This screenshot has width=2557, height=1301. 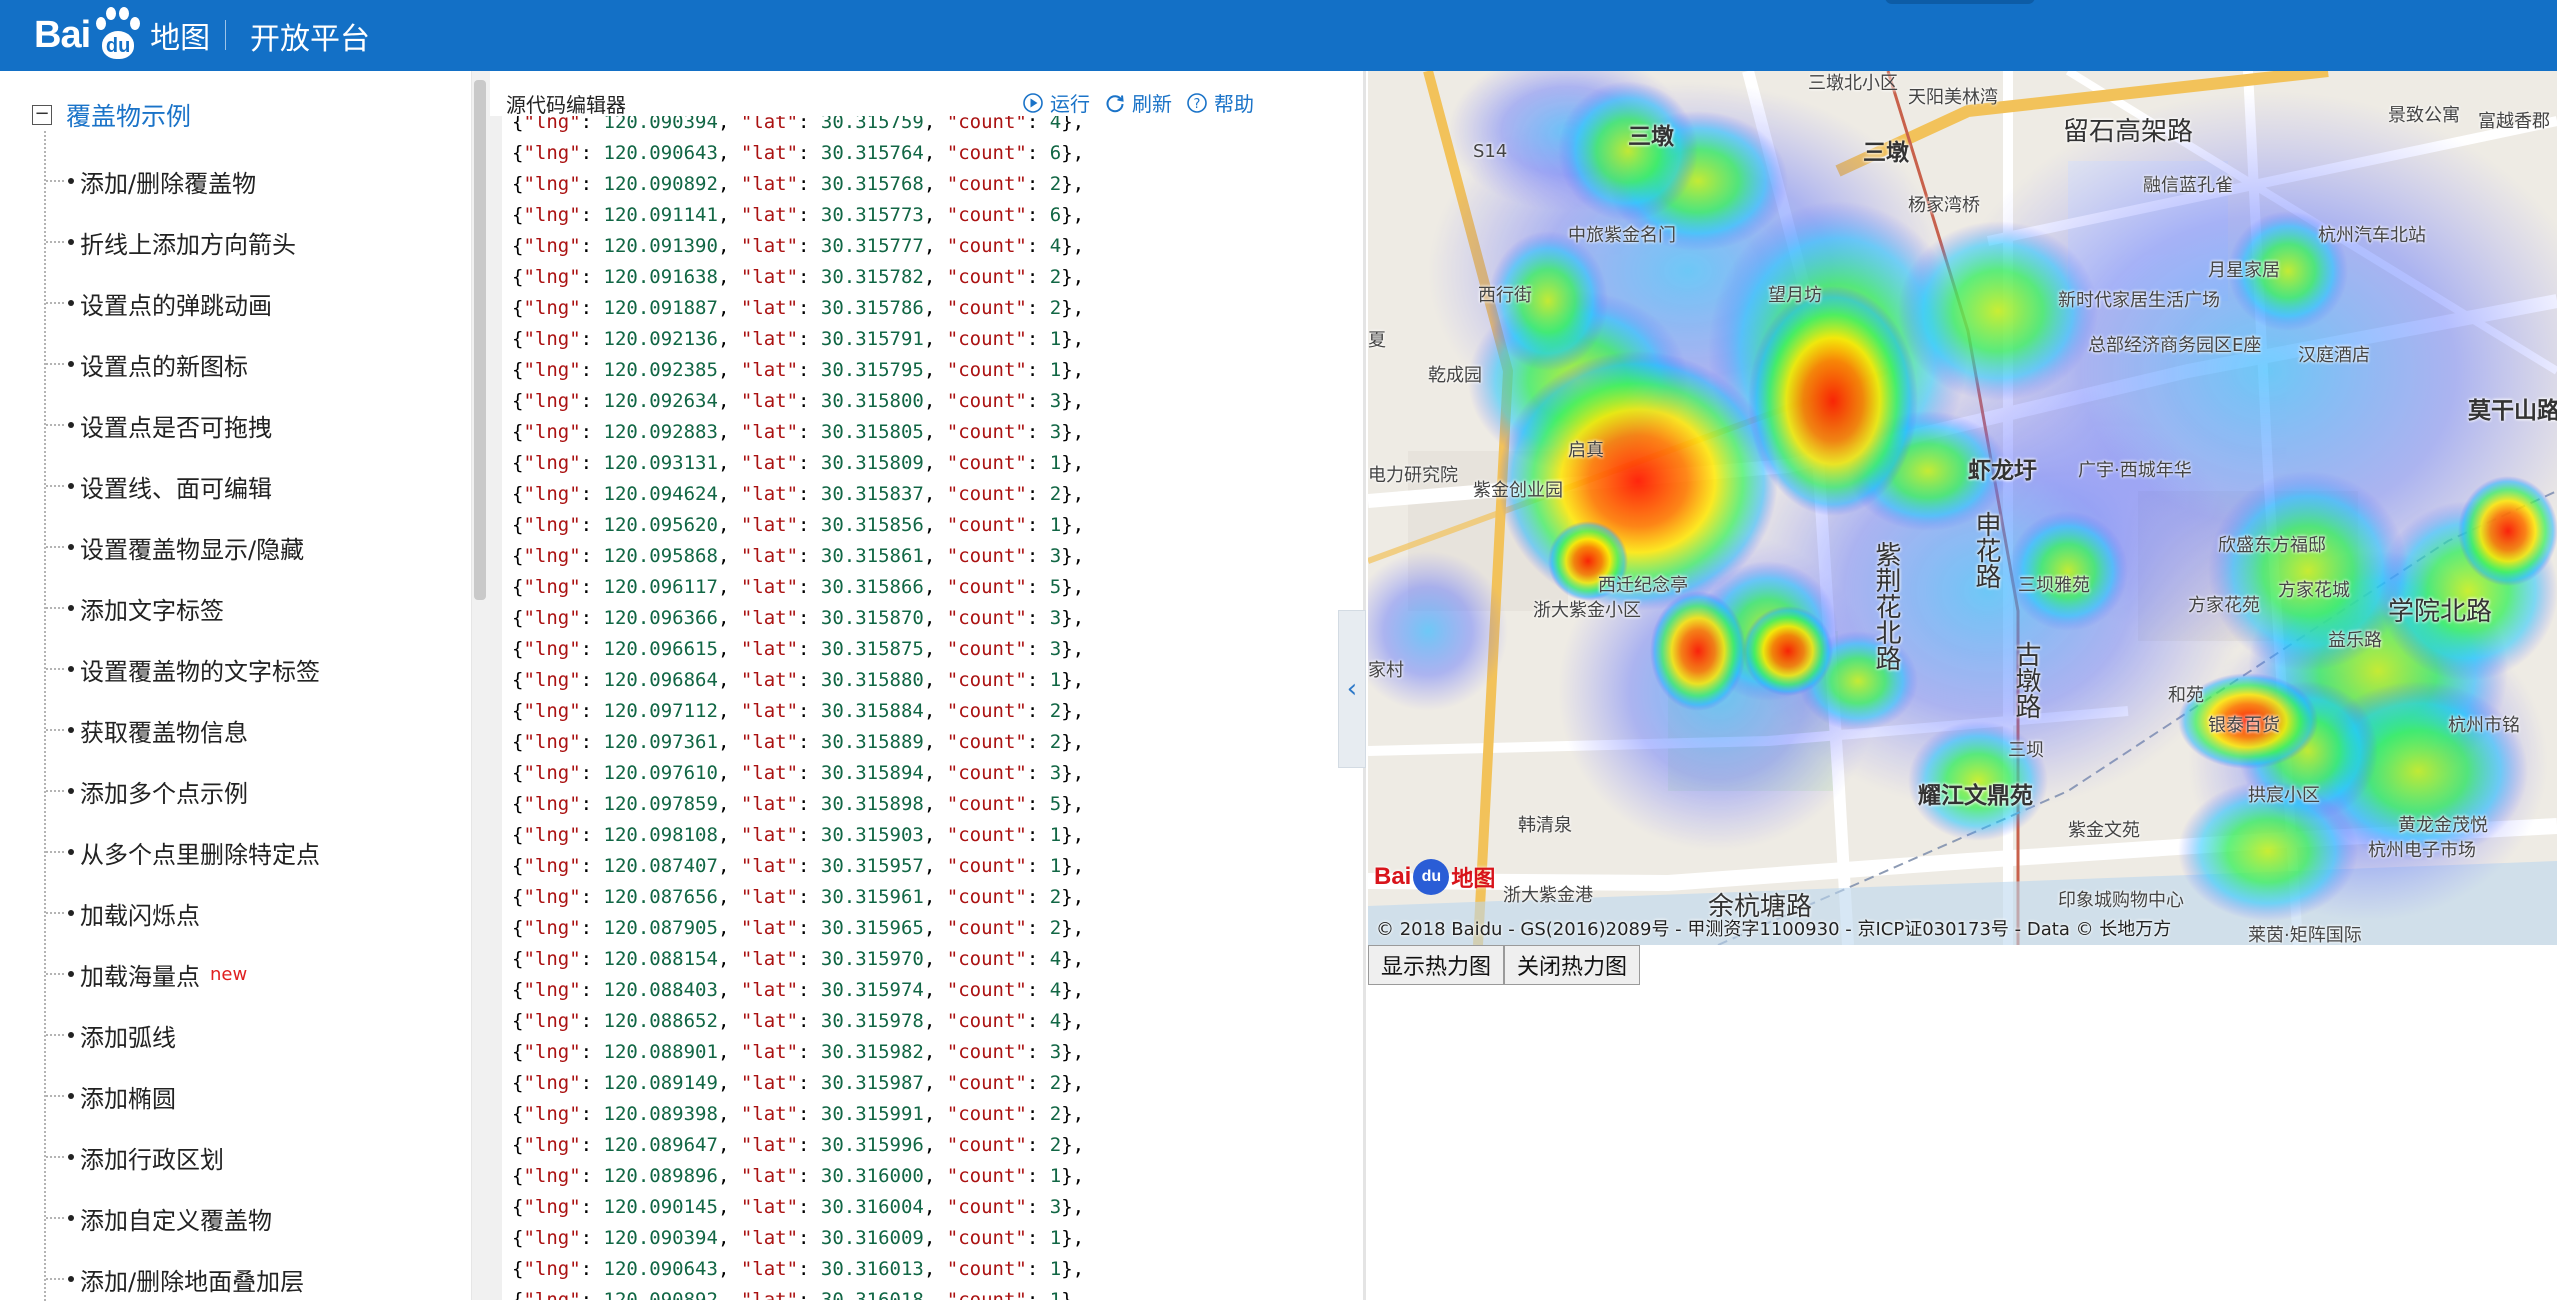 What do you see at coordinates (2244, 725) in the screenshot?
I see `map-place-label: 银泰百货` at bounding box center [2244, 725].